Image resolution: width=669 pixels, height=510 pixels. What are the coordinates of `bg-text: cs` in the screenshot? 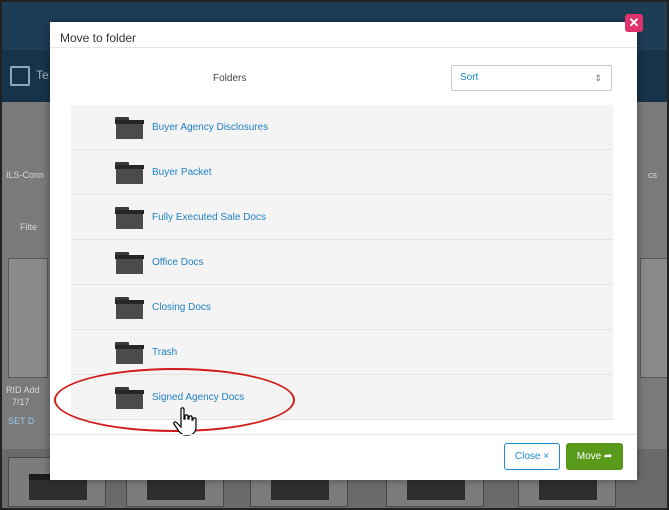 It's located at (652, 175).